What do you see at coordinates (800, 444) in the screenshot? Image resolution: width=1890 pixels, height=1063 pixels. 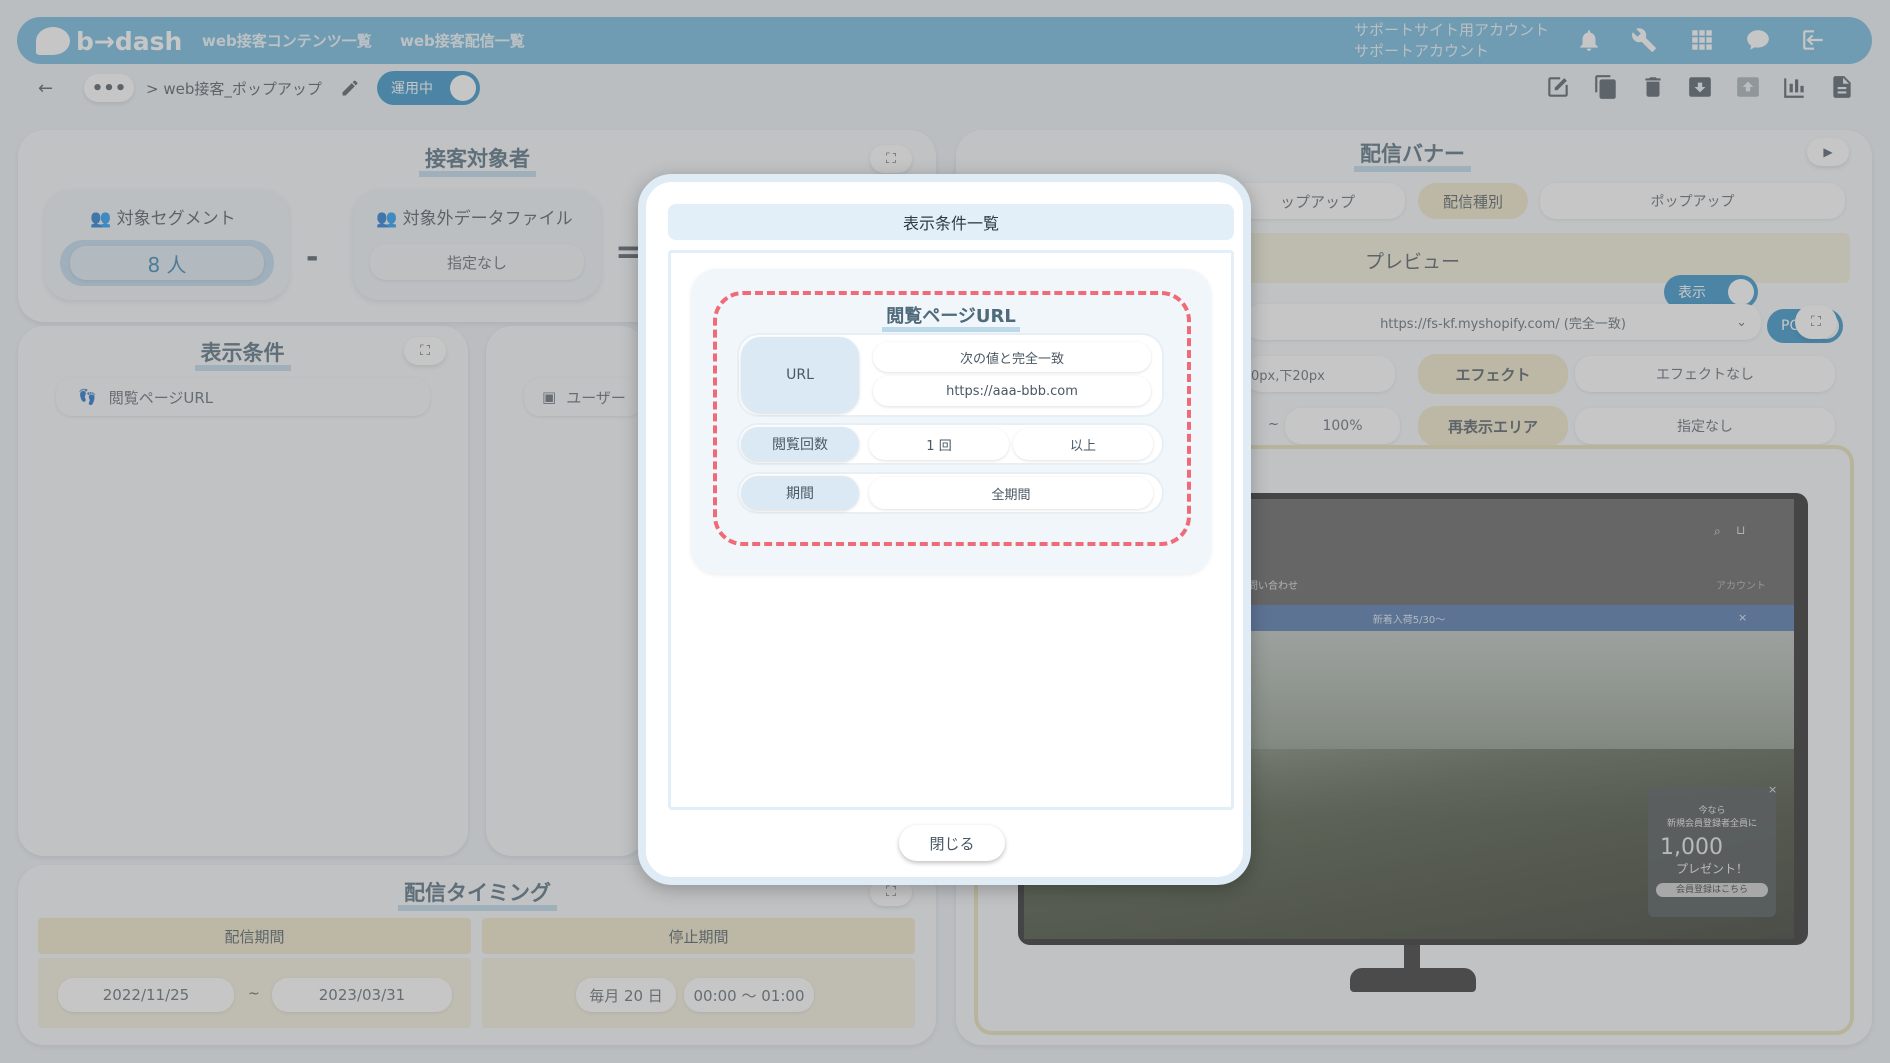 I see `views-label: 閲覧回数` at bounding box center [800, 444].